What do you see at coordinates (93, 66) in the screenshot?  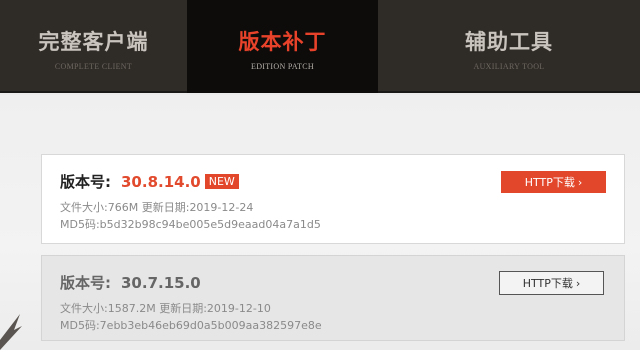 I see `tab-subtitle: COMPLETE CLIENT` at bounding box center [93, 66].